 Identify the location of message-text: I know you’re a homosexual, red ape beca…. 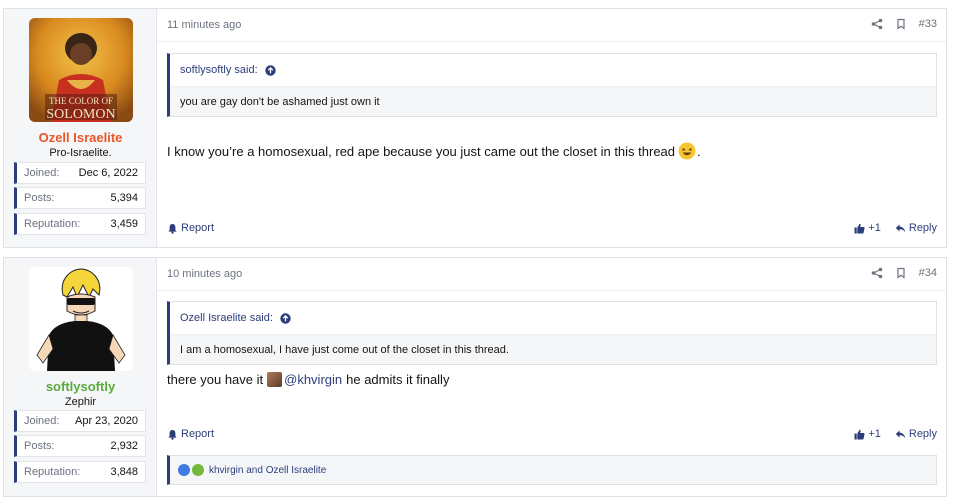
(421, 151).